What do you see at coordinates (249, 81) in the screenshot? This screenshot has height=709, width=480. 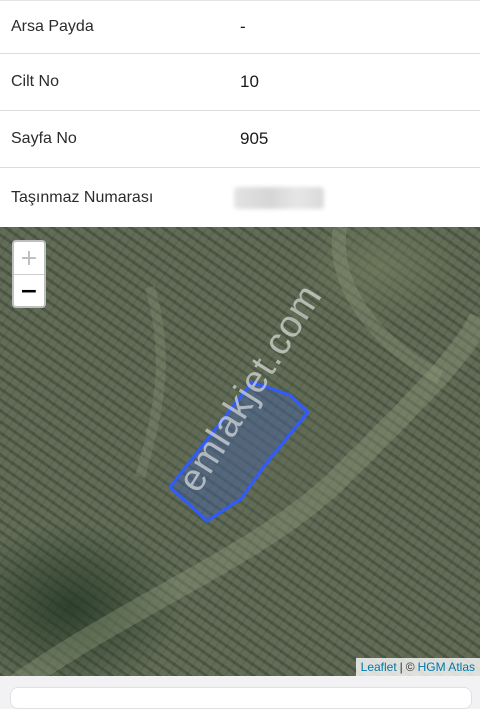 I see `row-value: 10` at bounding box center [249, 81].